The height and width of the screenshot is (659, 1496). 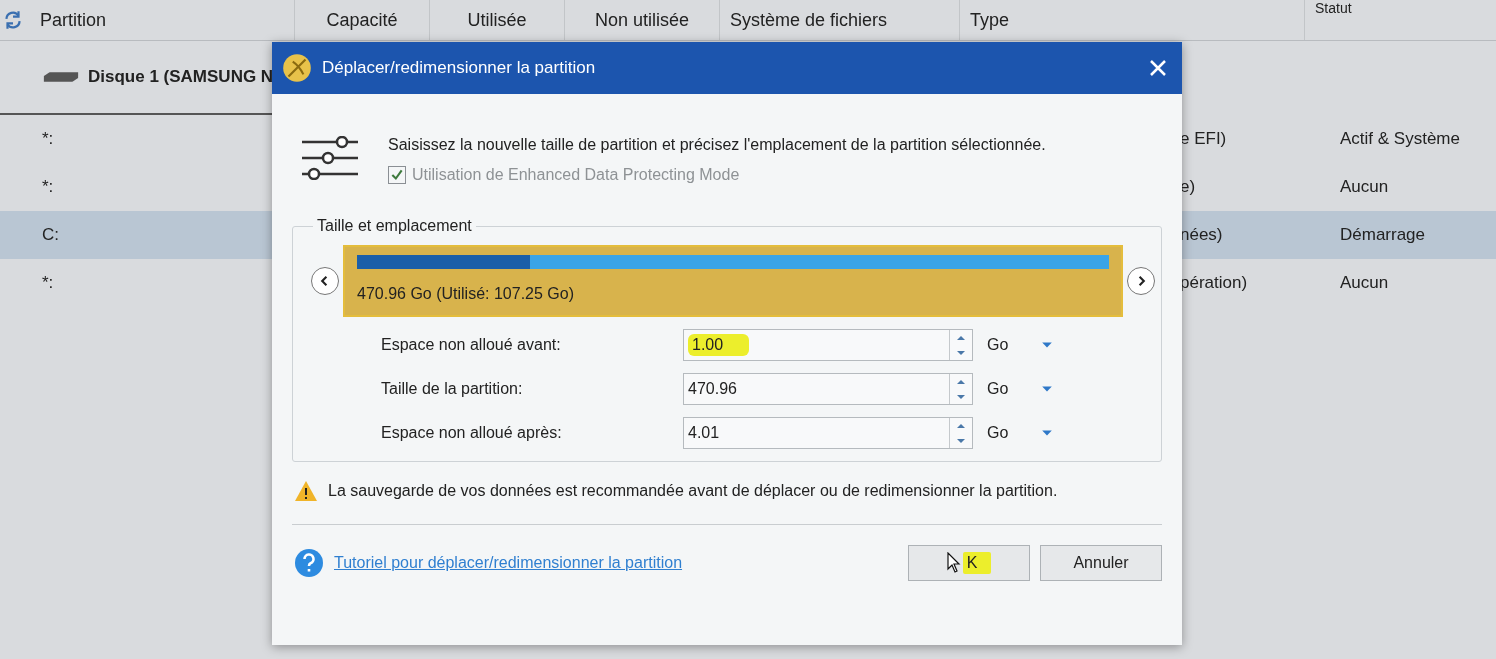 I want to click on disk-label: Disque 1 (SAMSUNG N, so click(x=181, y=77).